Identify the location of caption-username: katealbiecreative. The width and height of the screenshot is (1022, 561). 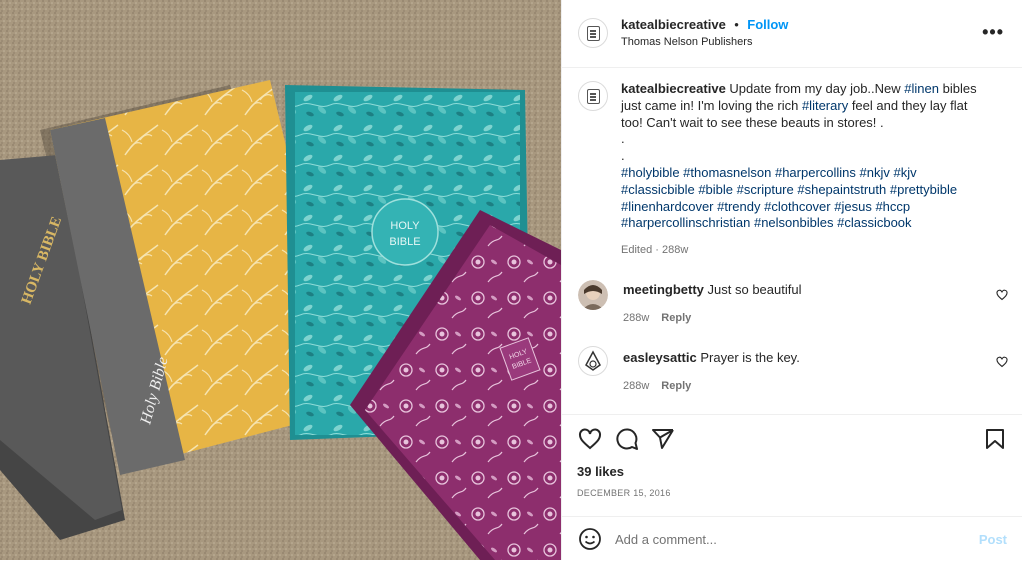
(673, 88).